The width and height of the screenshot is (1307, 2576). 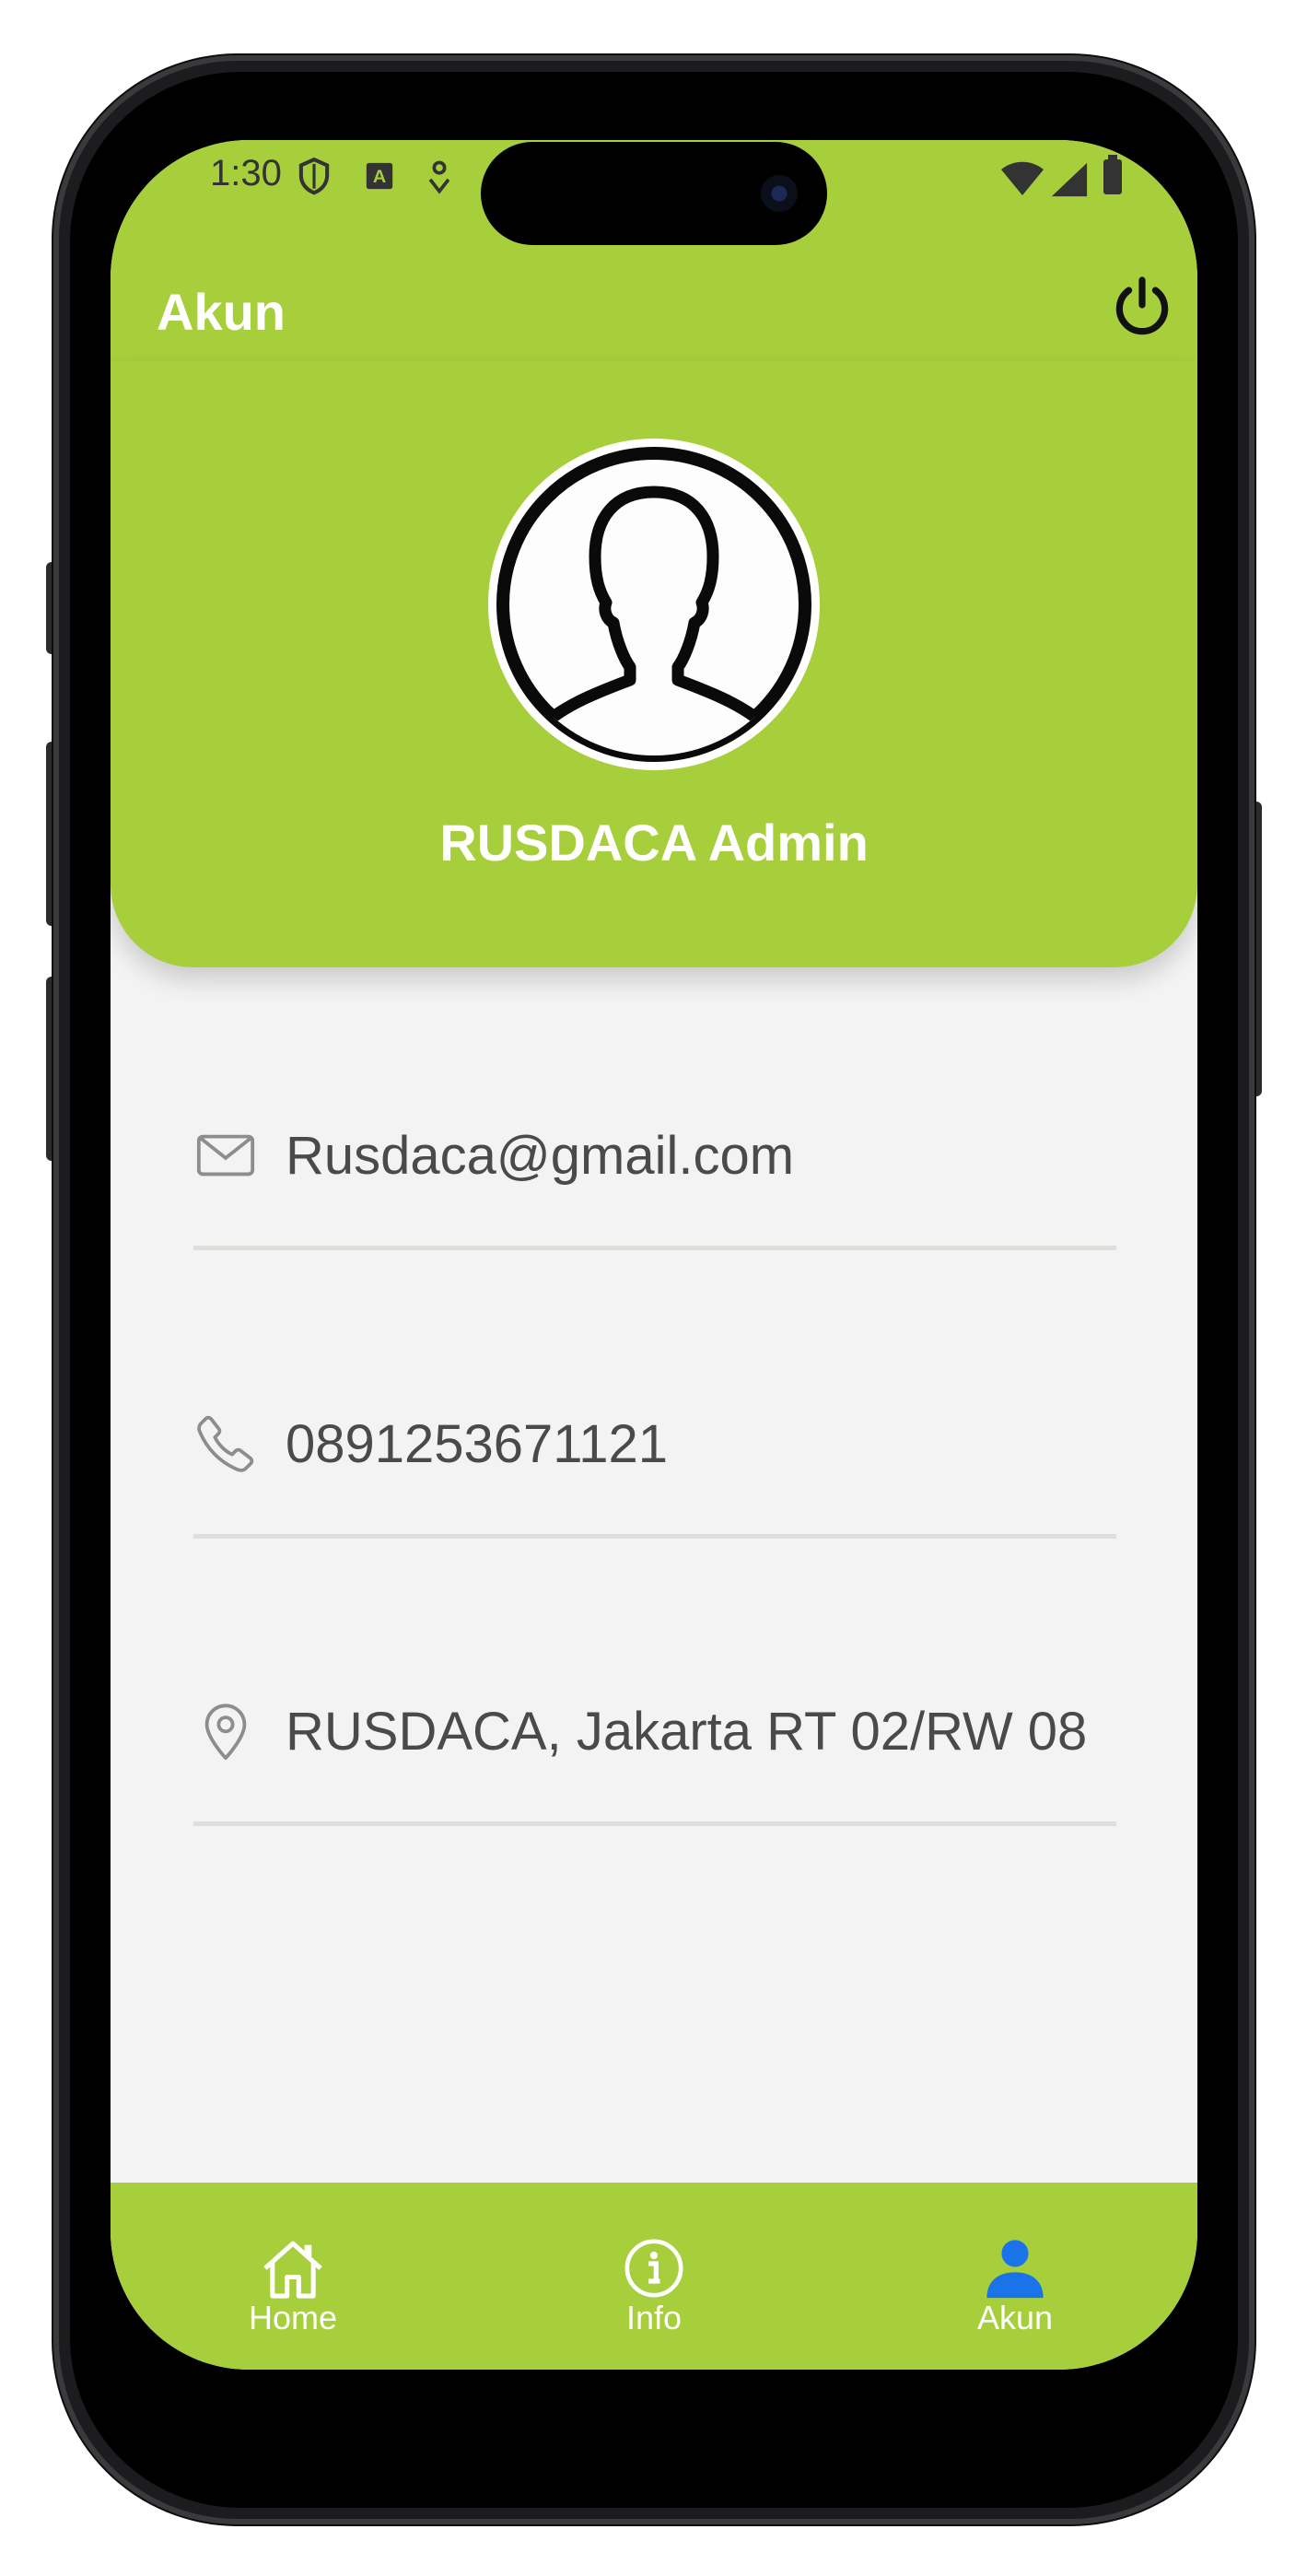 What do you see at coordinates (226, 1155) in the screenshot?
I see `mail-icon` at bounding box center [226, 1155].